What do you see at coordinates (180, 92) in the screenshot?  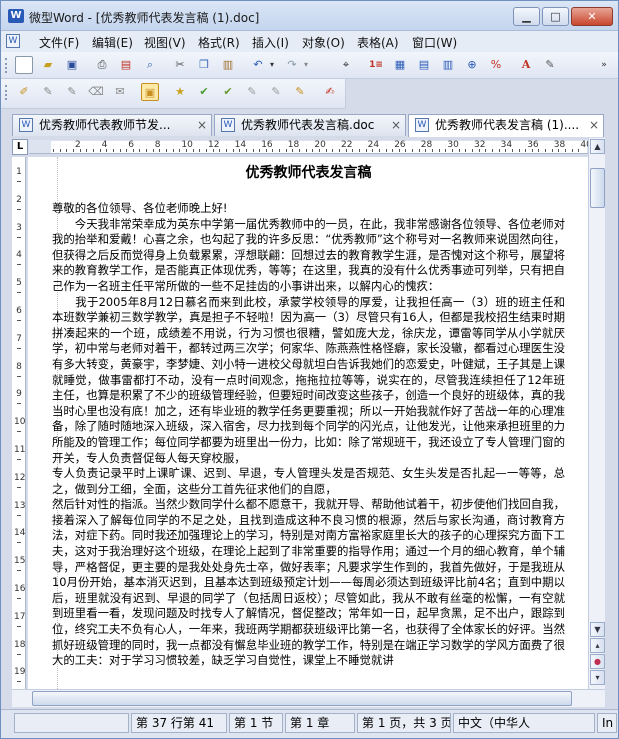 I see `accept-change-icon: ★` at bounding box center [180, 92].